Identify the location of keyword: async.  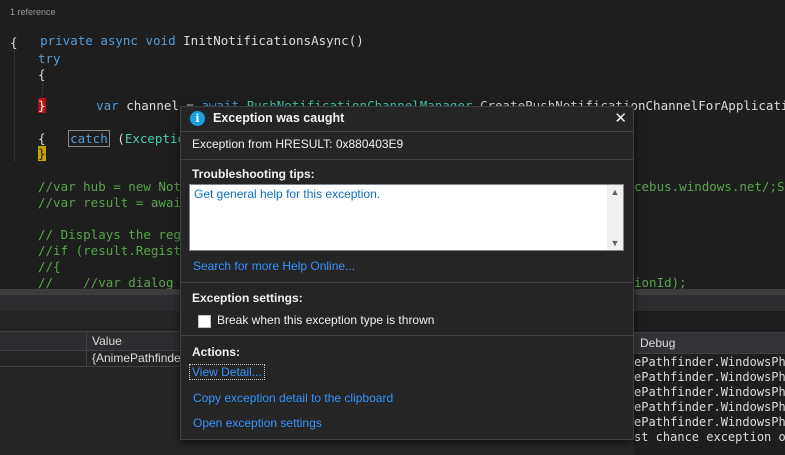
(119, 40).